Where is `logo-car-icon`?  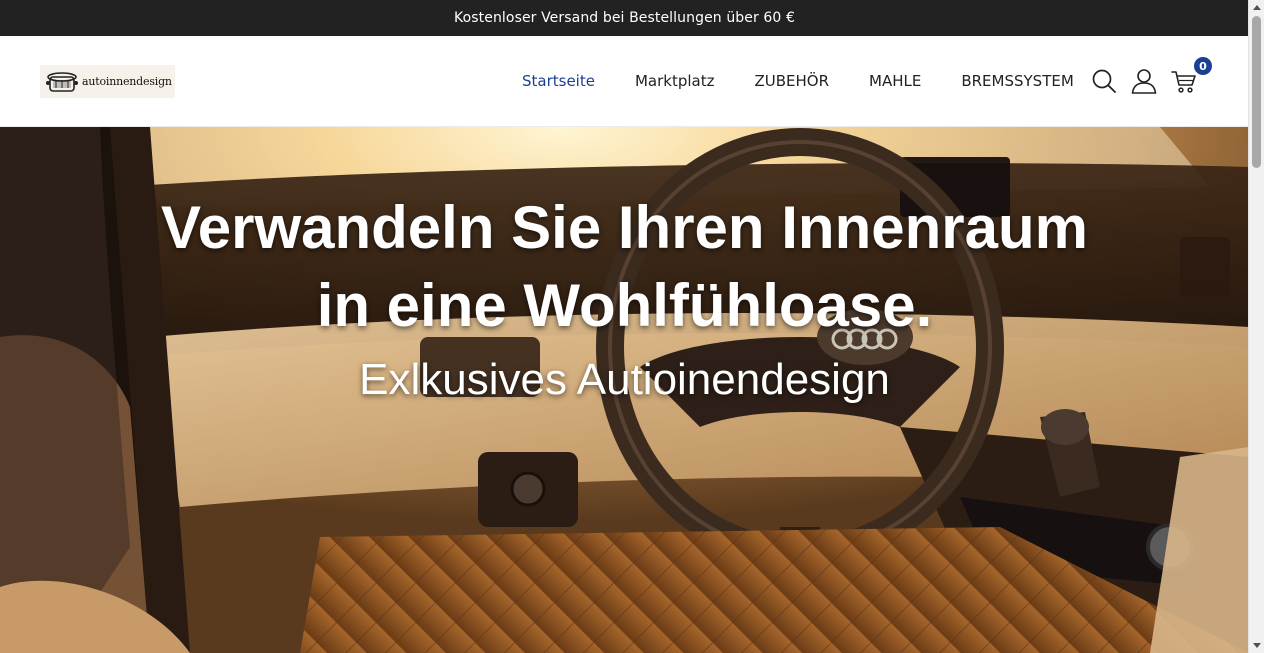 logo-car-icon is located at coordinates (62, 81).